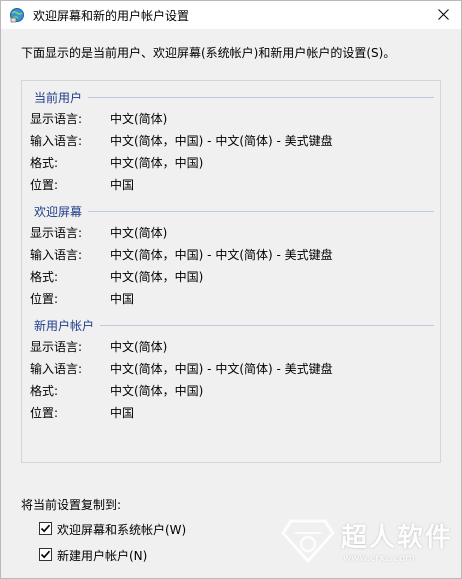 This screenshot has height=579, width=462. I want to click on copy-settings-label: 将当前设置复制到:, so click(71, 505).